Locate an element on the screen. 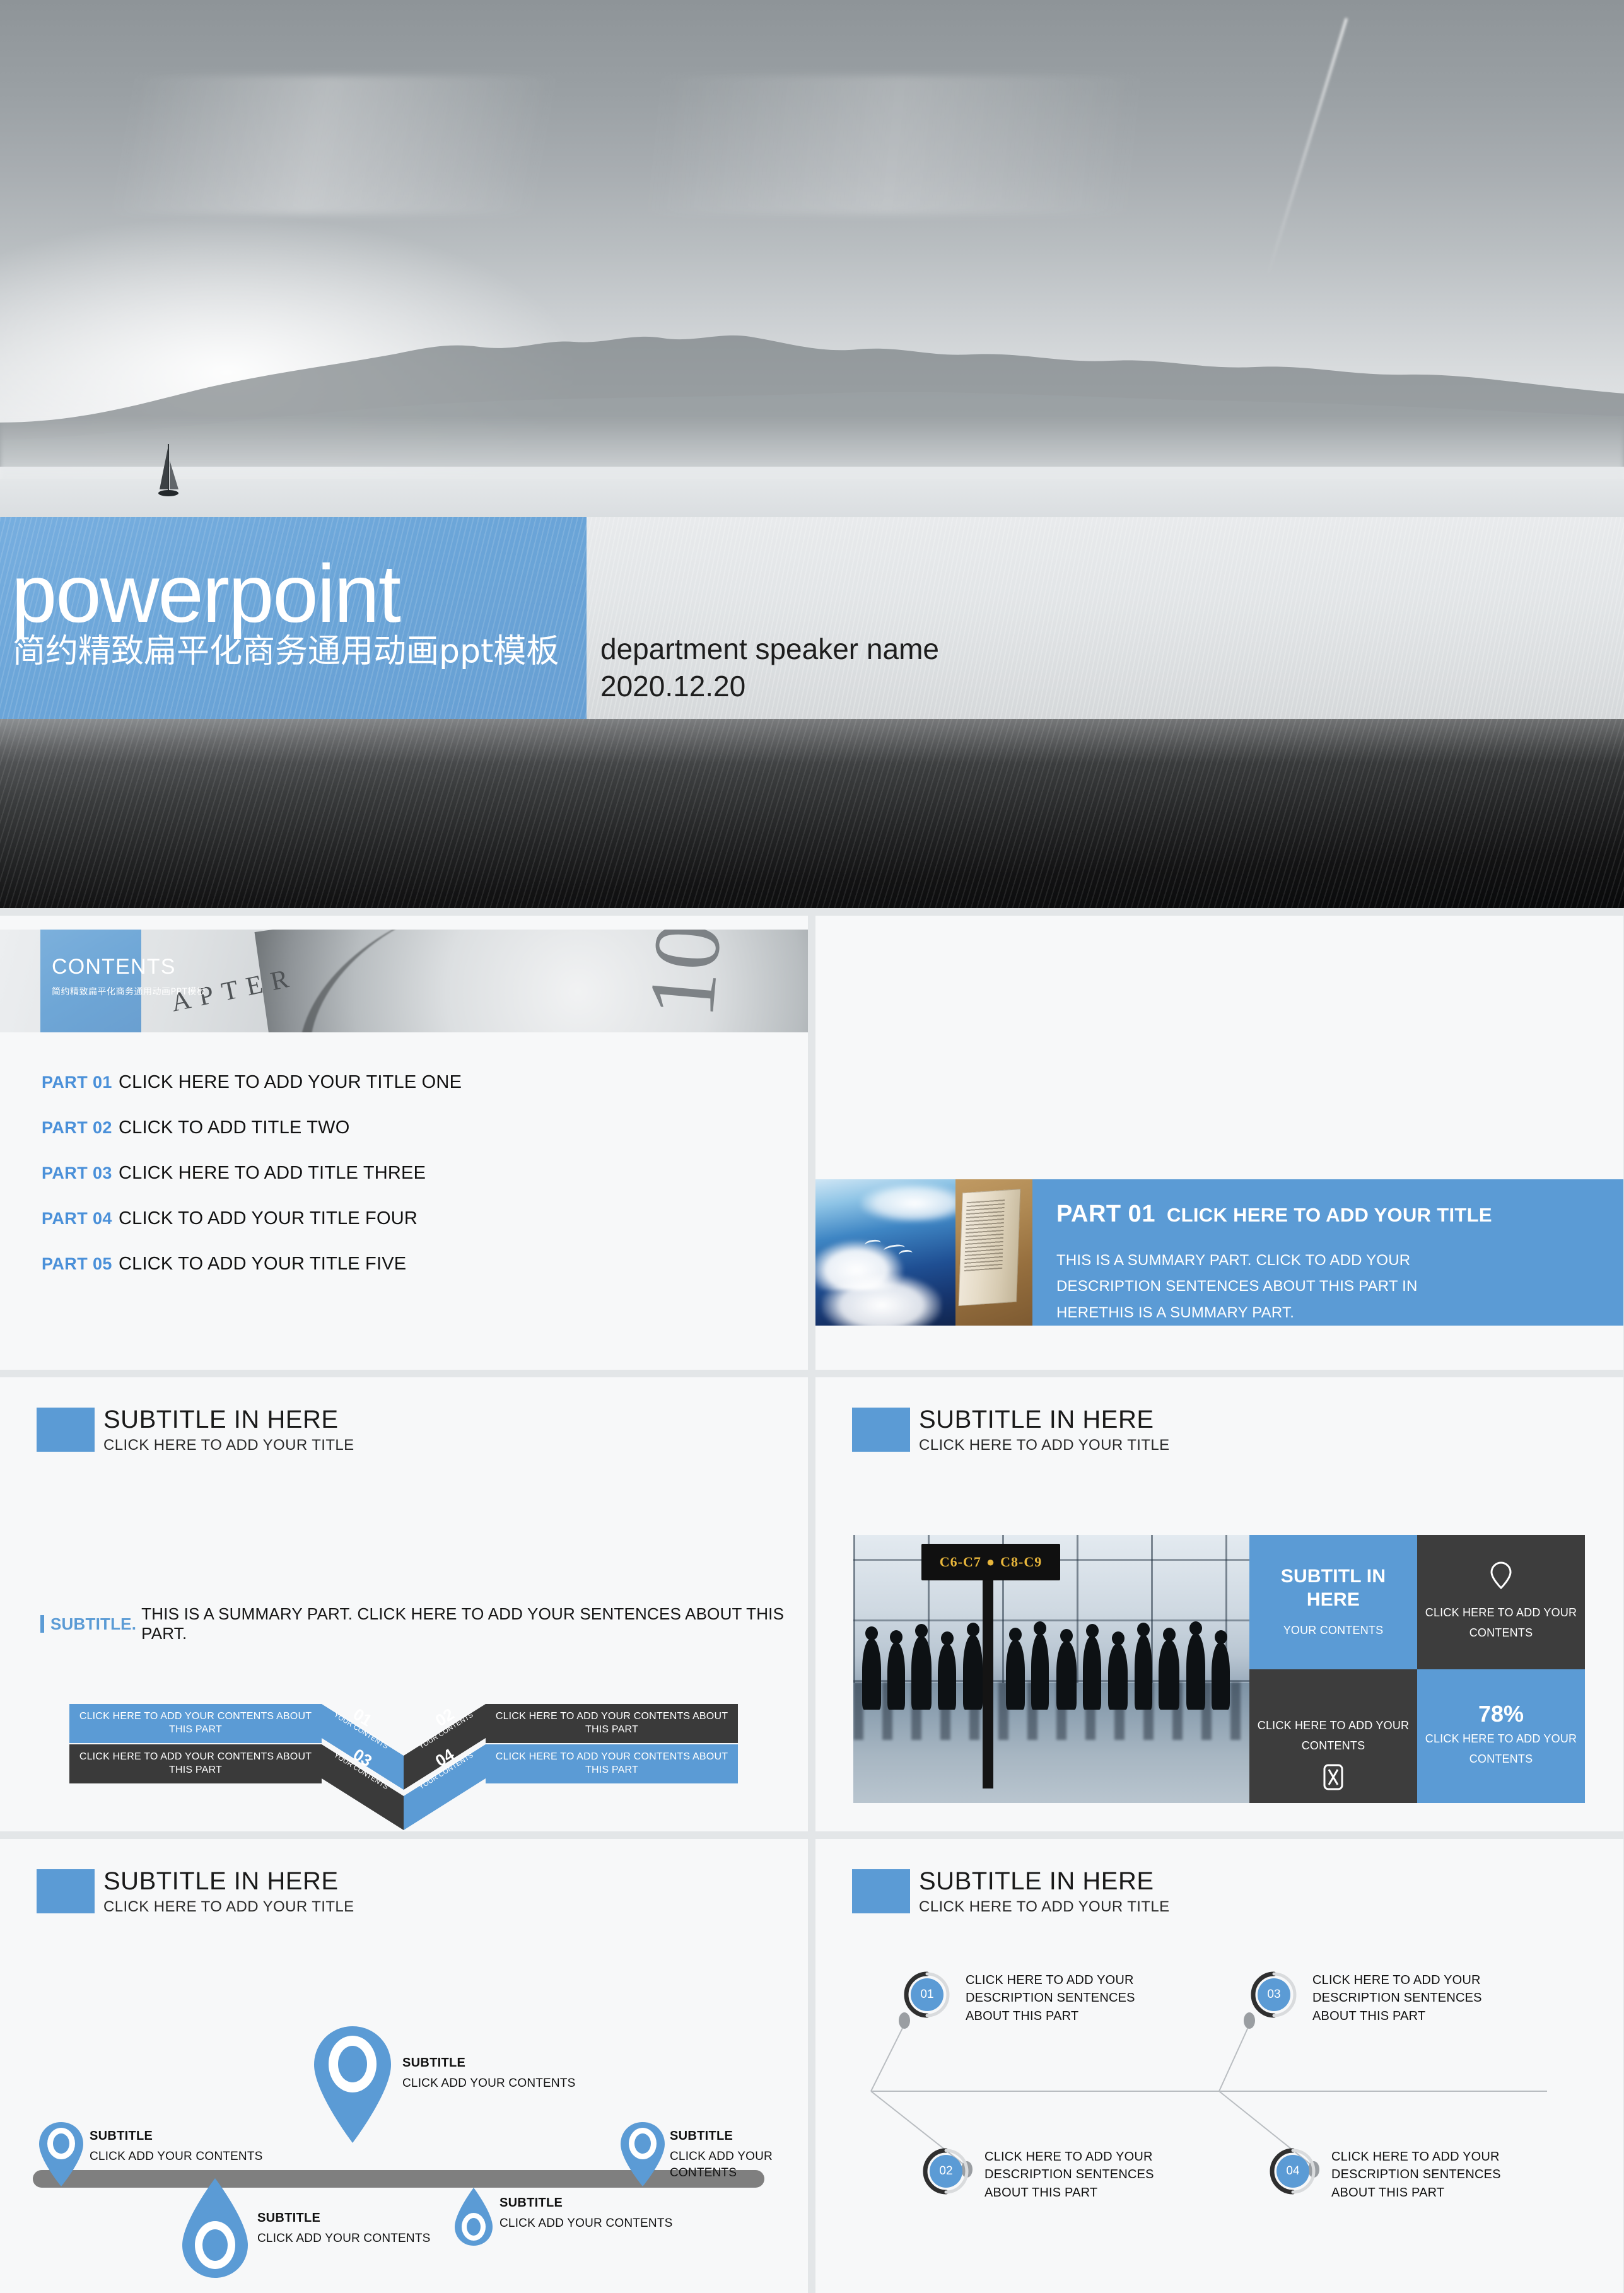 The width and height of the screenshot is (1624, 2293). map-pin-1-text: SUBTITLE CLICK ADD YOUR CONTENTS is located at coordinates (176, 2147).